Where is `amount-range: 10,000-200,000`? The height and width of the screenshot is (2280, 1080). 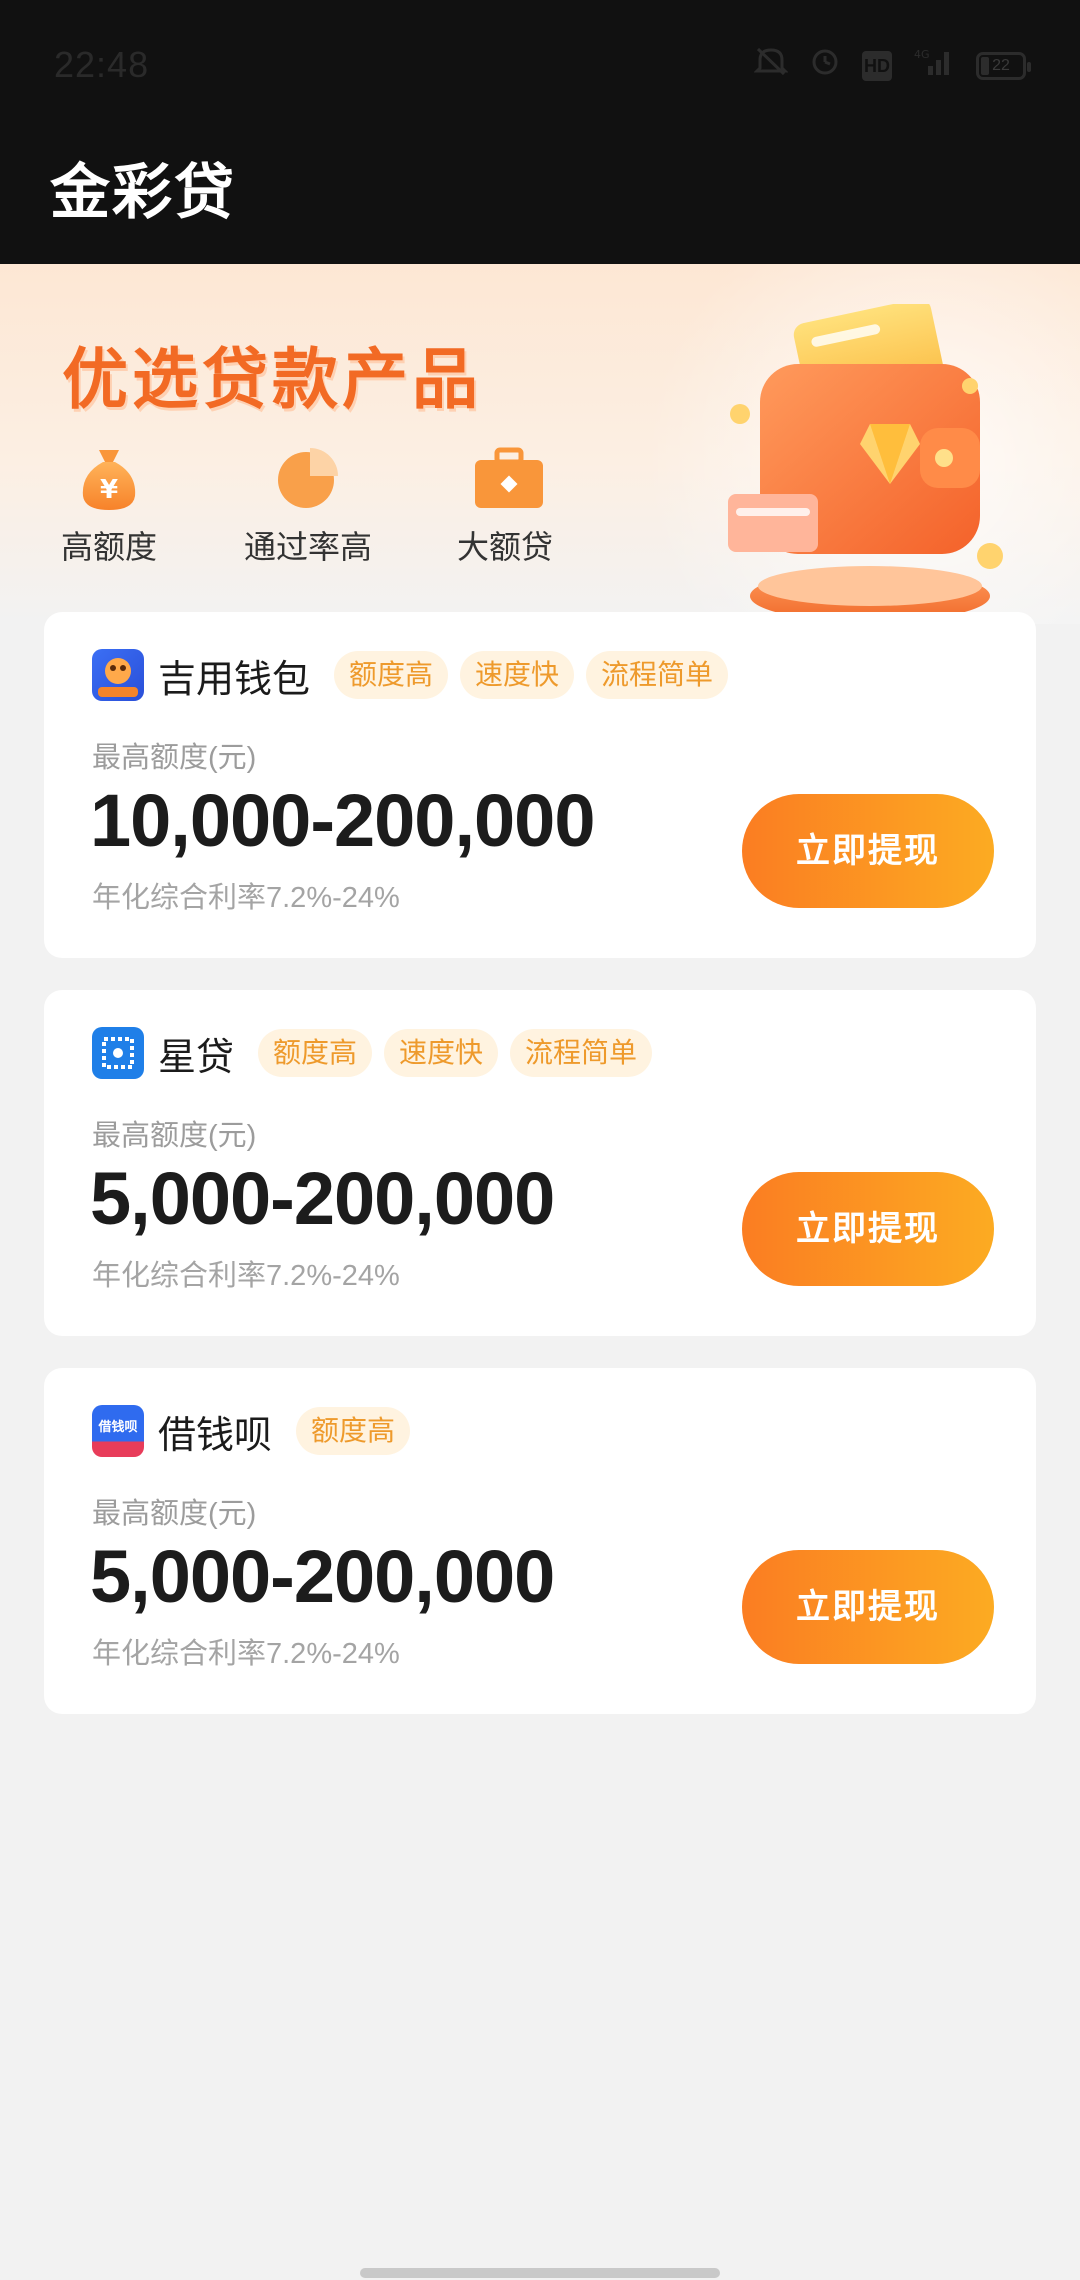
amount-range: 10,000-200,000 is located at coordinates (342, 820).